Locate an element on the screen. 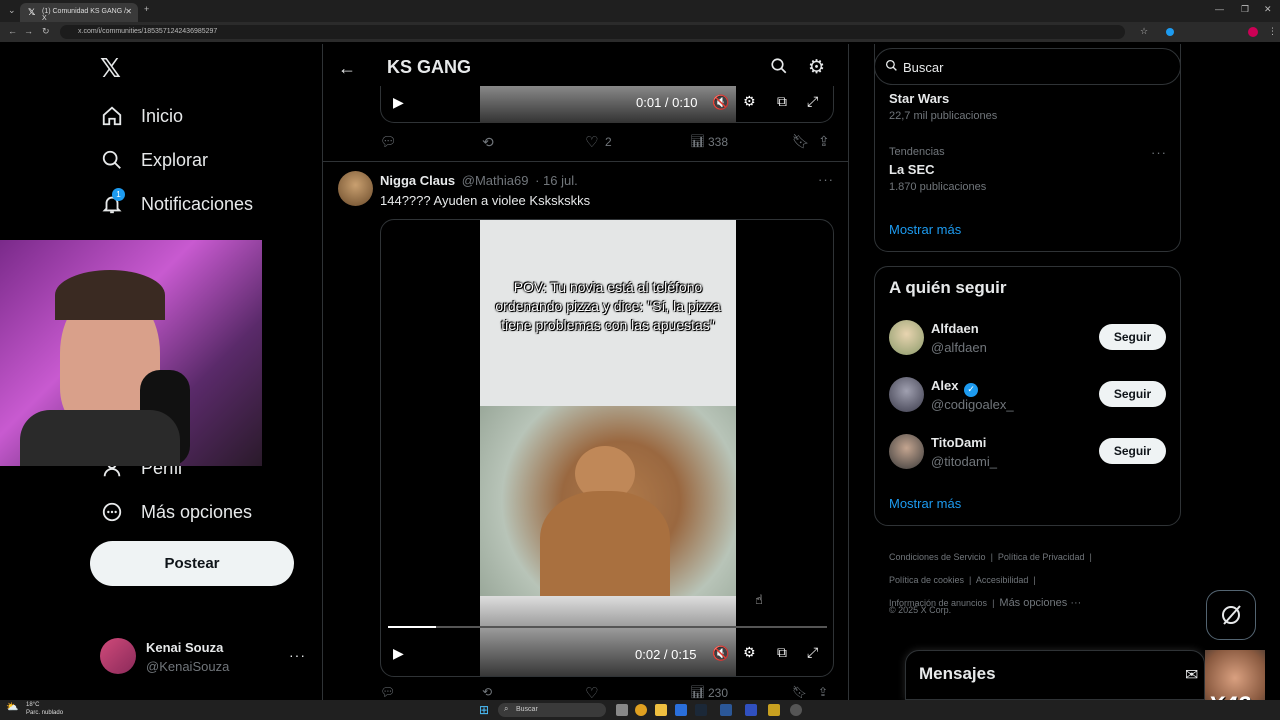 This screenshot has width=1280, height=720. forward-icon: → is located at coordinates (28, 31).